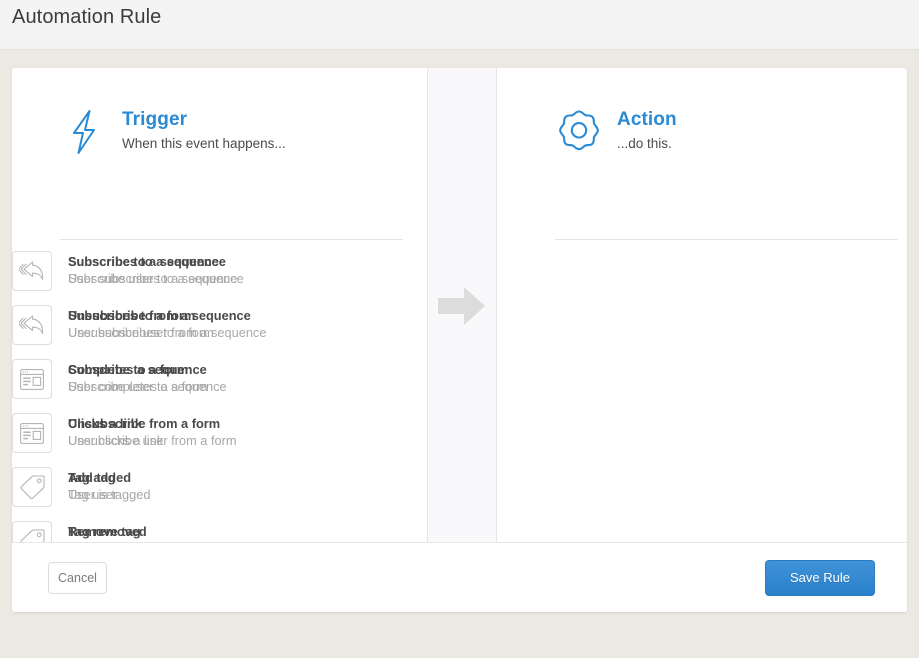  I want to click on cancel-button: Cancel, so click(77, 578).